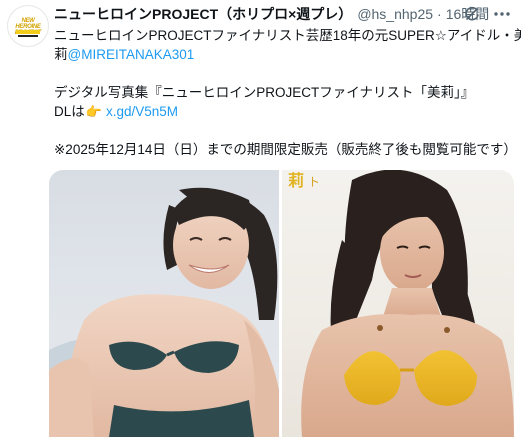 Image resolution: width=521 pixels, height=437 pixels. I want to click on mention-link: @MIREITANAKA301, so click(131, 54).